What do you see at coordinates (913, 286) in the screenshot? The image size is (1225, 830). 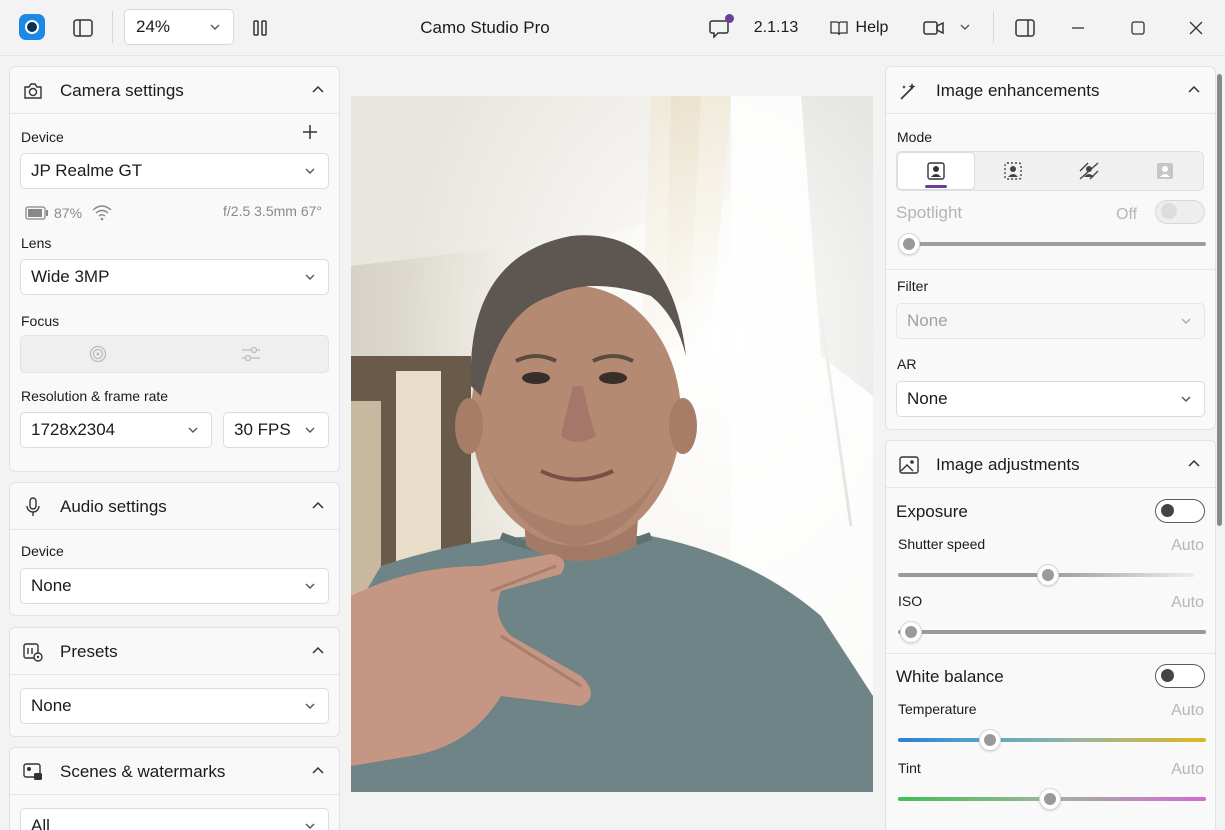 I see `filter-label: Filter` at bounding box center [913, 286].